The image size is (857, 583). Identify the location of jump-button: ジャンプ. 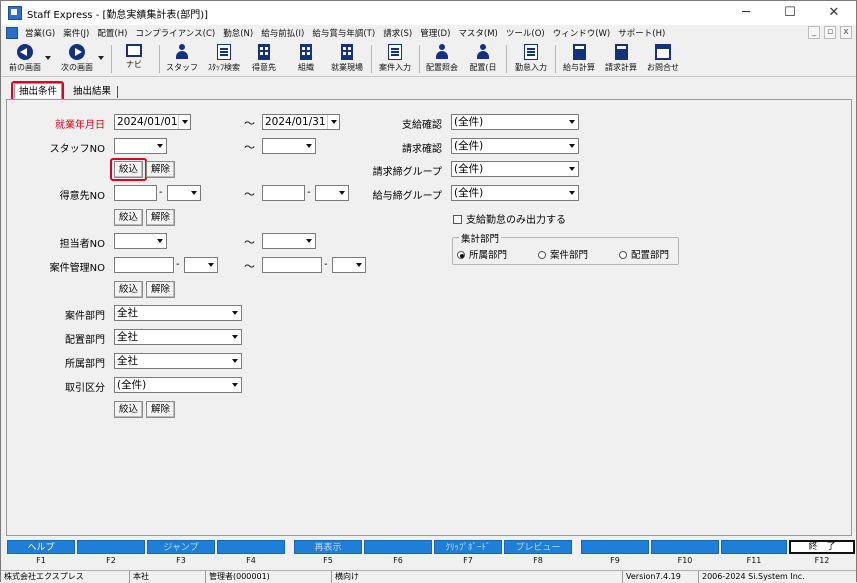
(181, 547).